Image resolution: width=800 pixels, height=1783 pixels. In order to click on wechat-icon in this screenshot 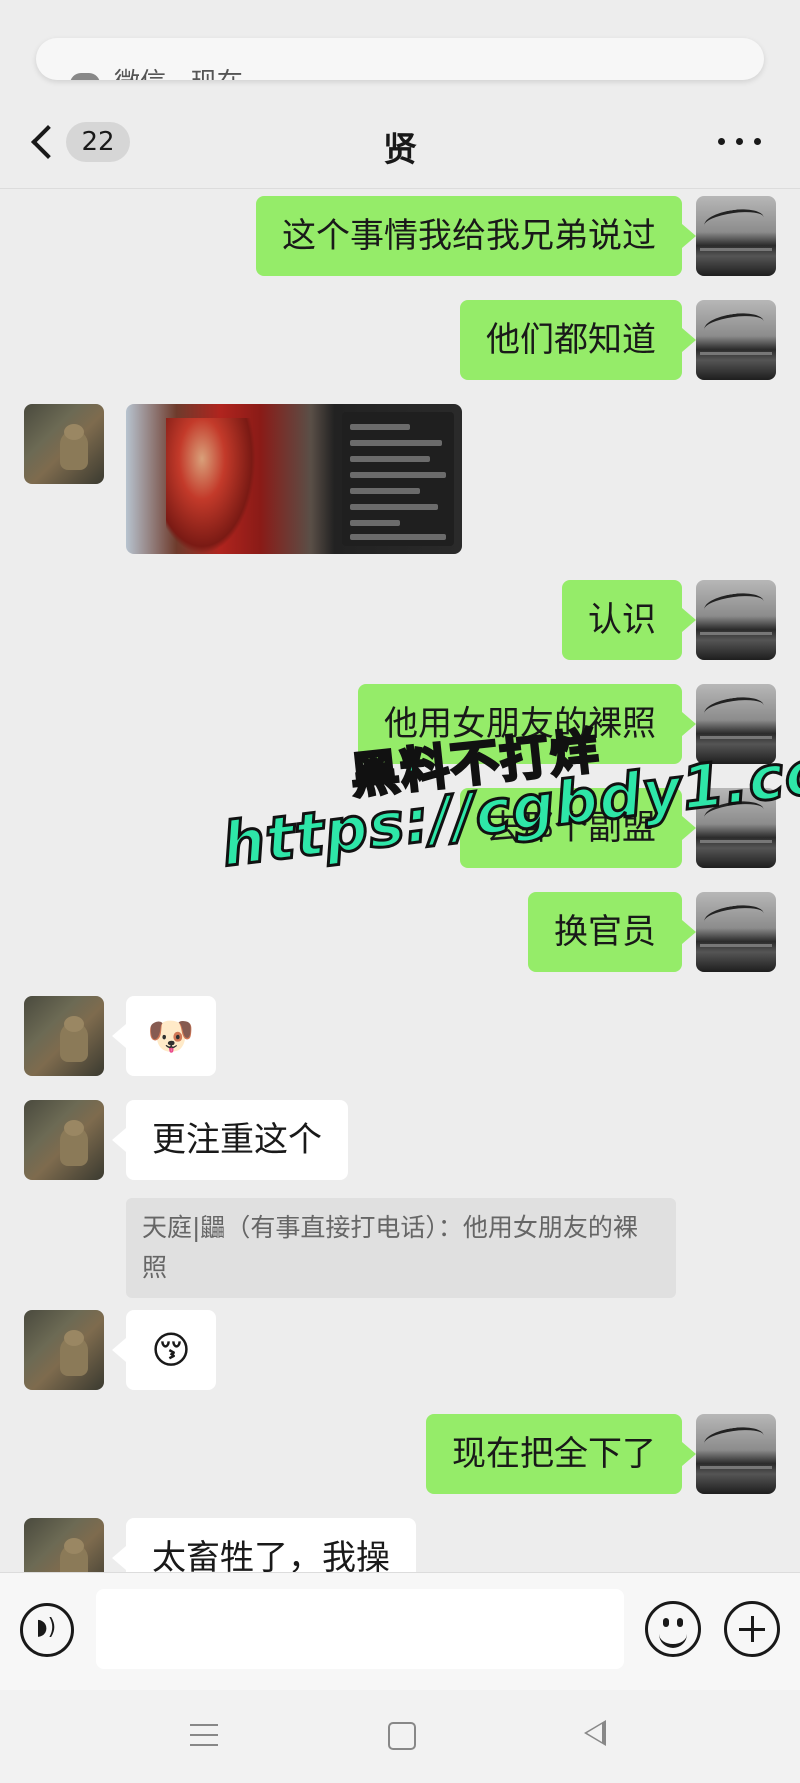, I will do `click(85, 76)`.